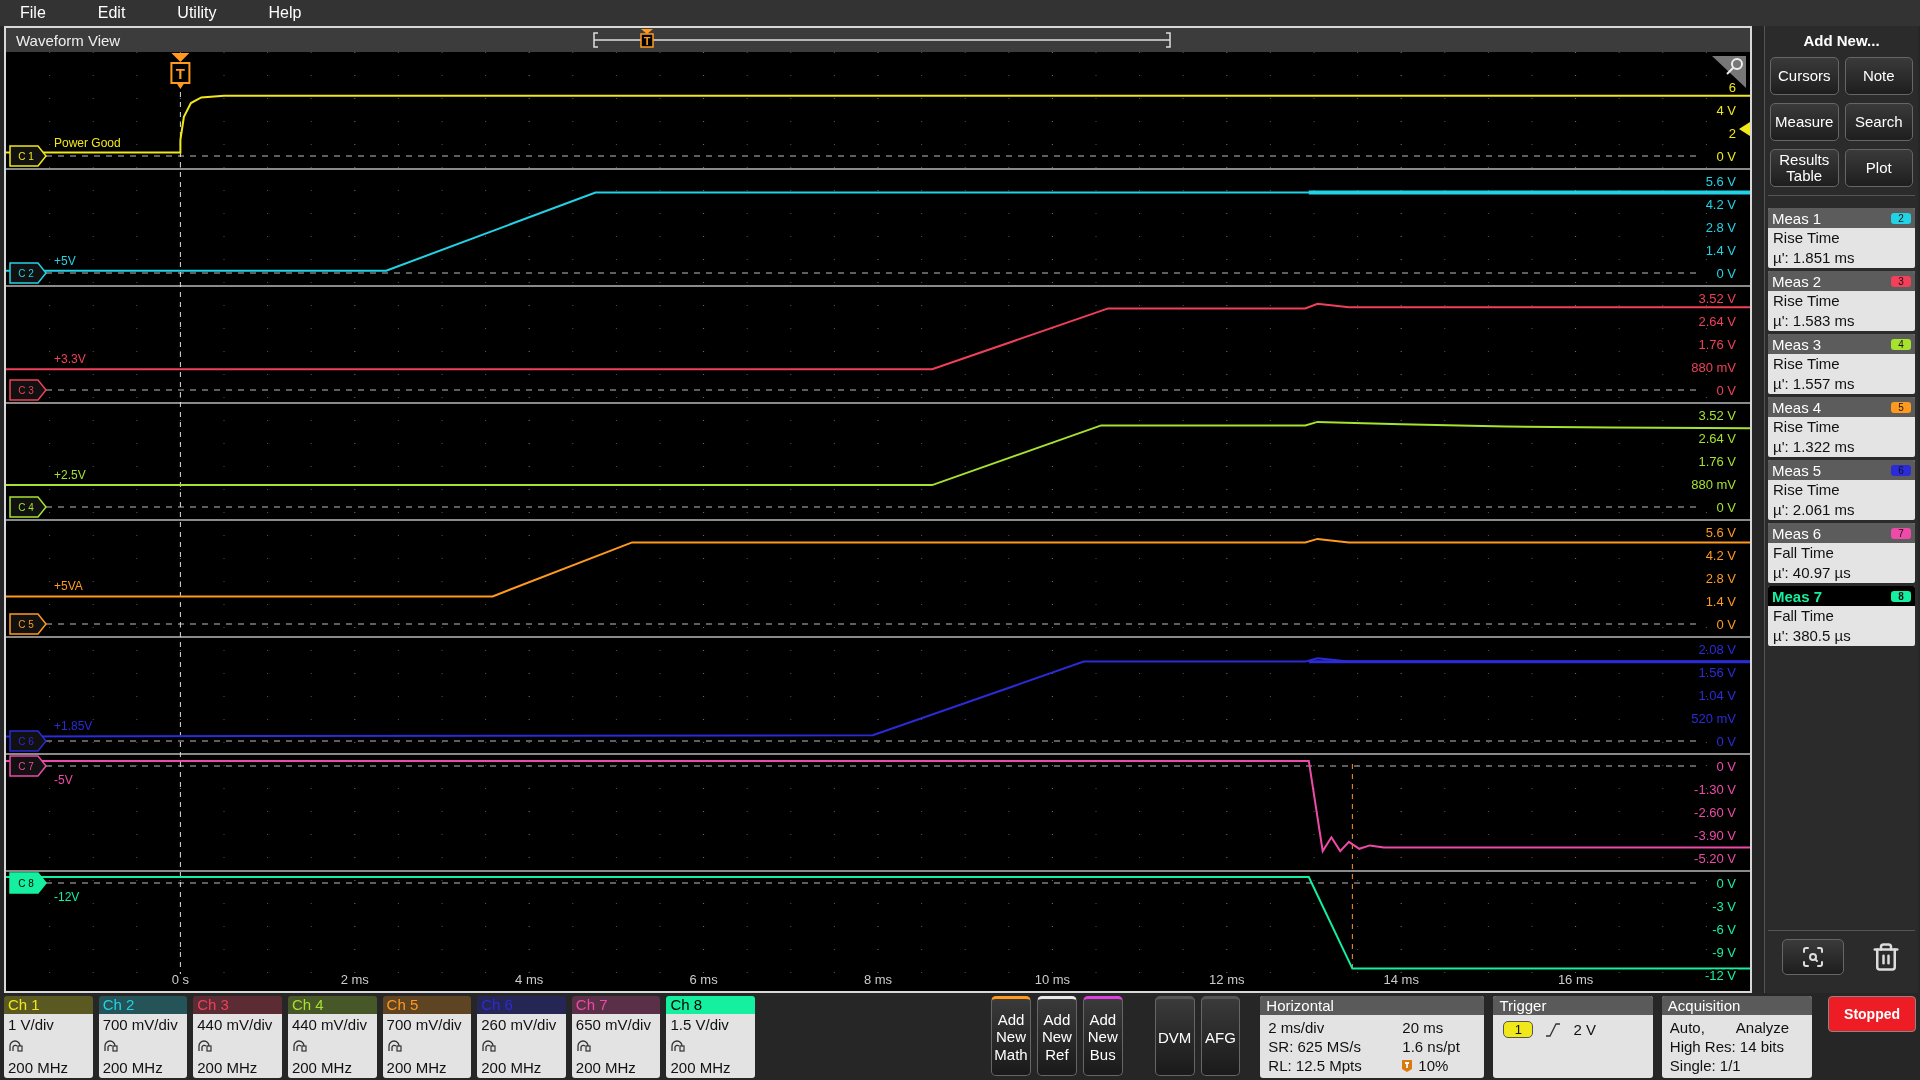  Describe the element at coordinates (1841, 596) in the screenshot. I see `measurement-header: Meas 7 8` at that location.